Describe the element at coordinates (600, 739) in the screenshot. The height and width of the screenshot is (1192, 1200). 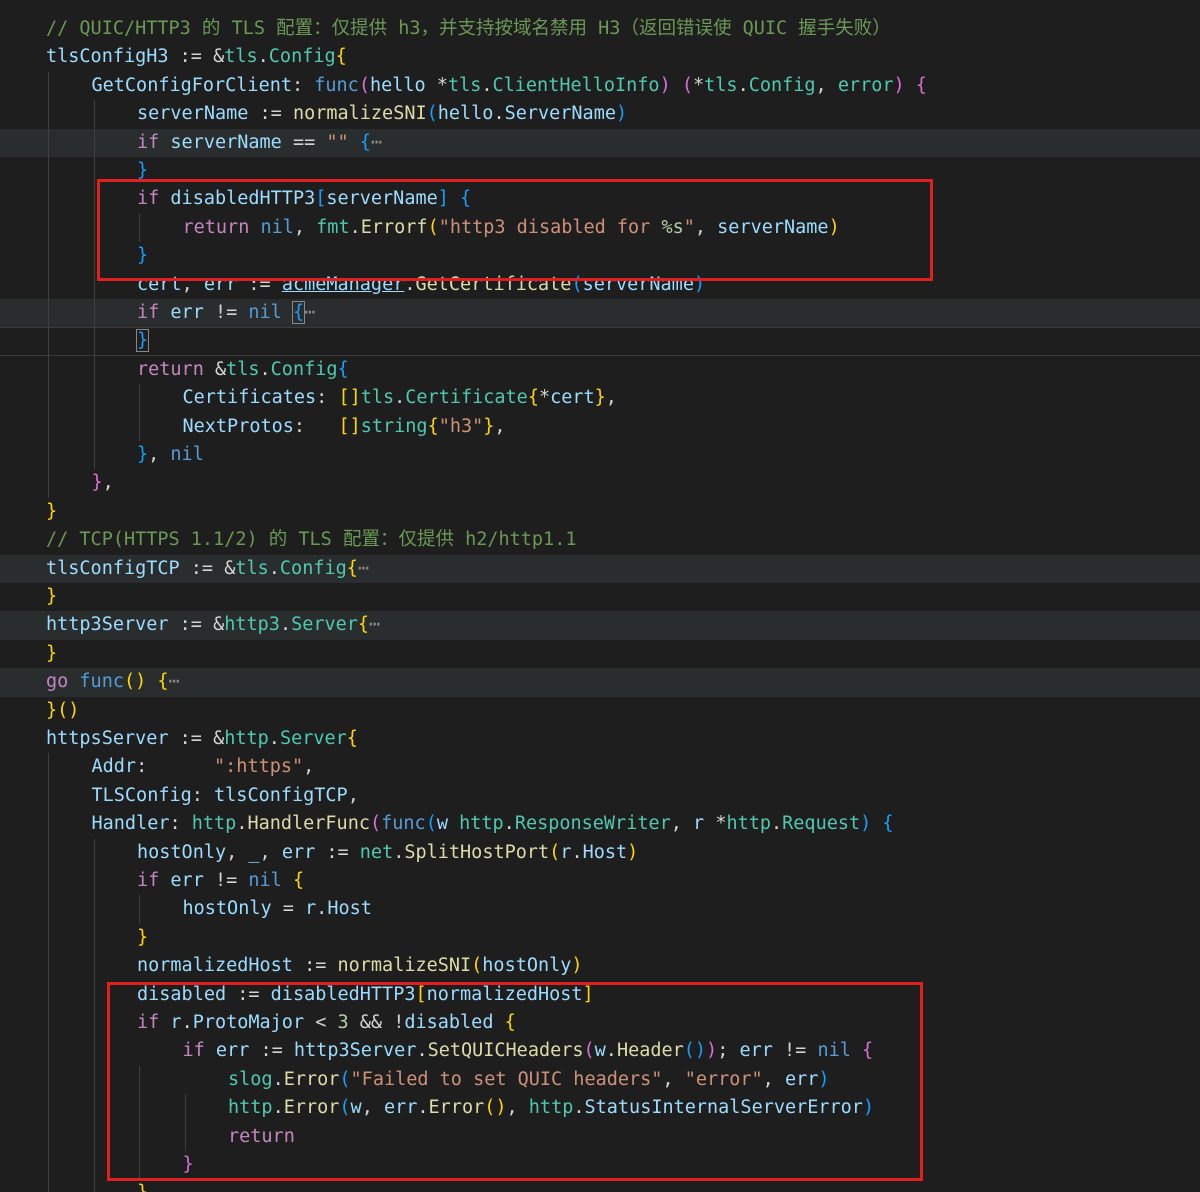
I see `code-line: httpsServer := &http.Server{` at that location.